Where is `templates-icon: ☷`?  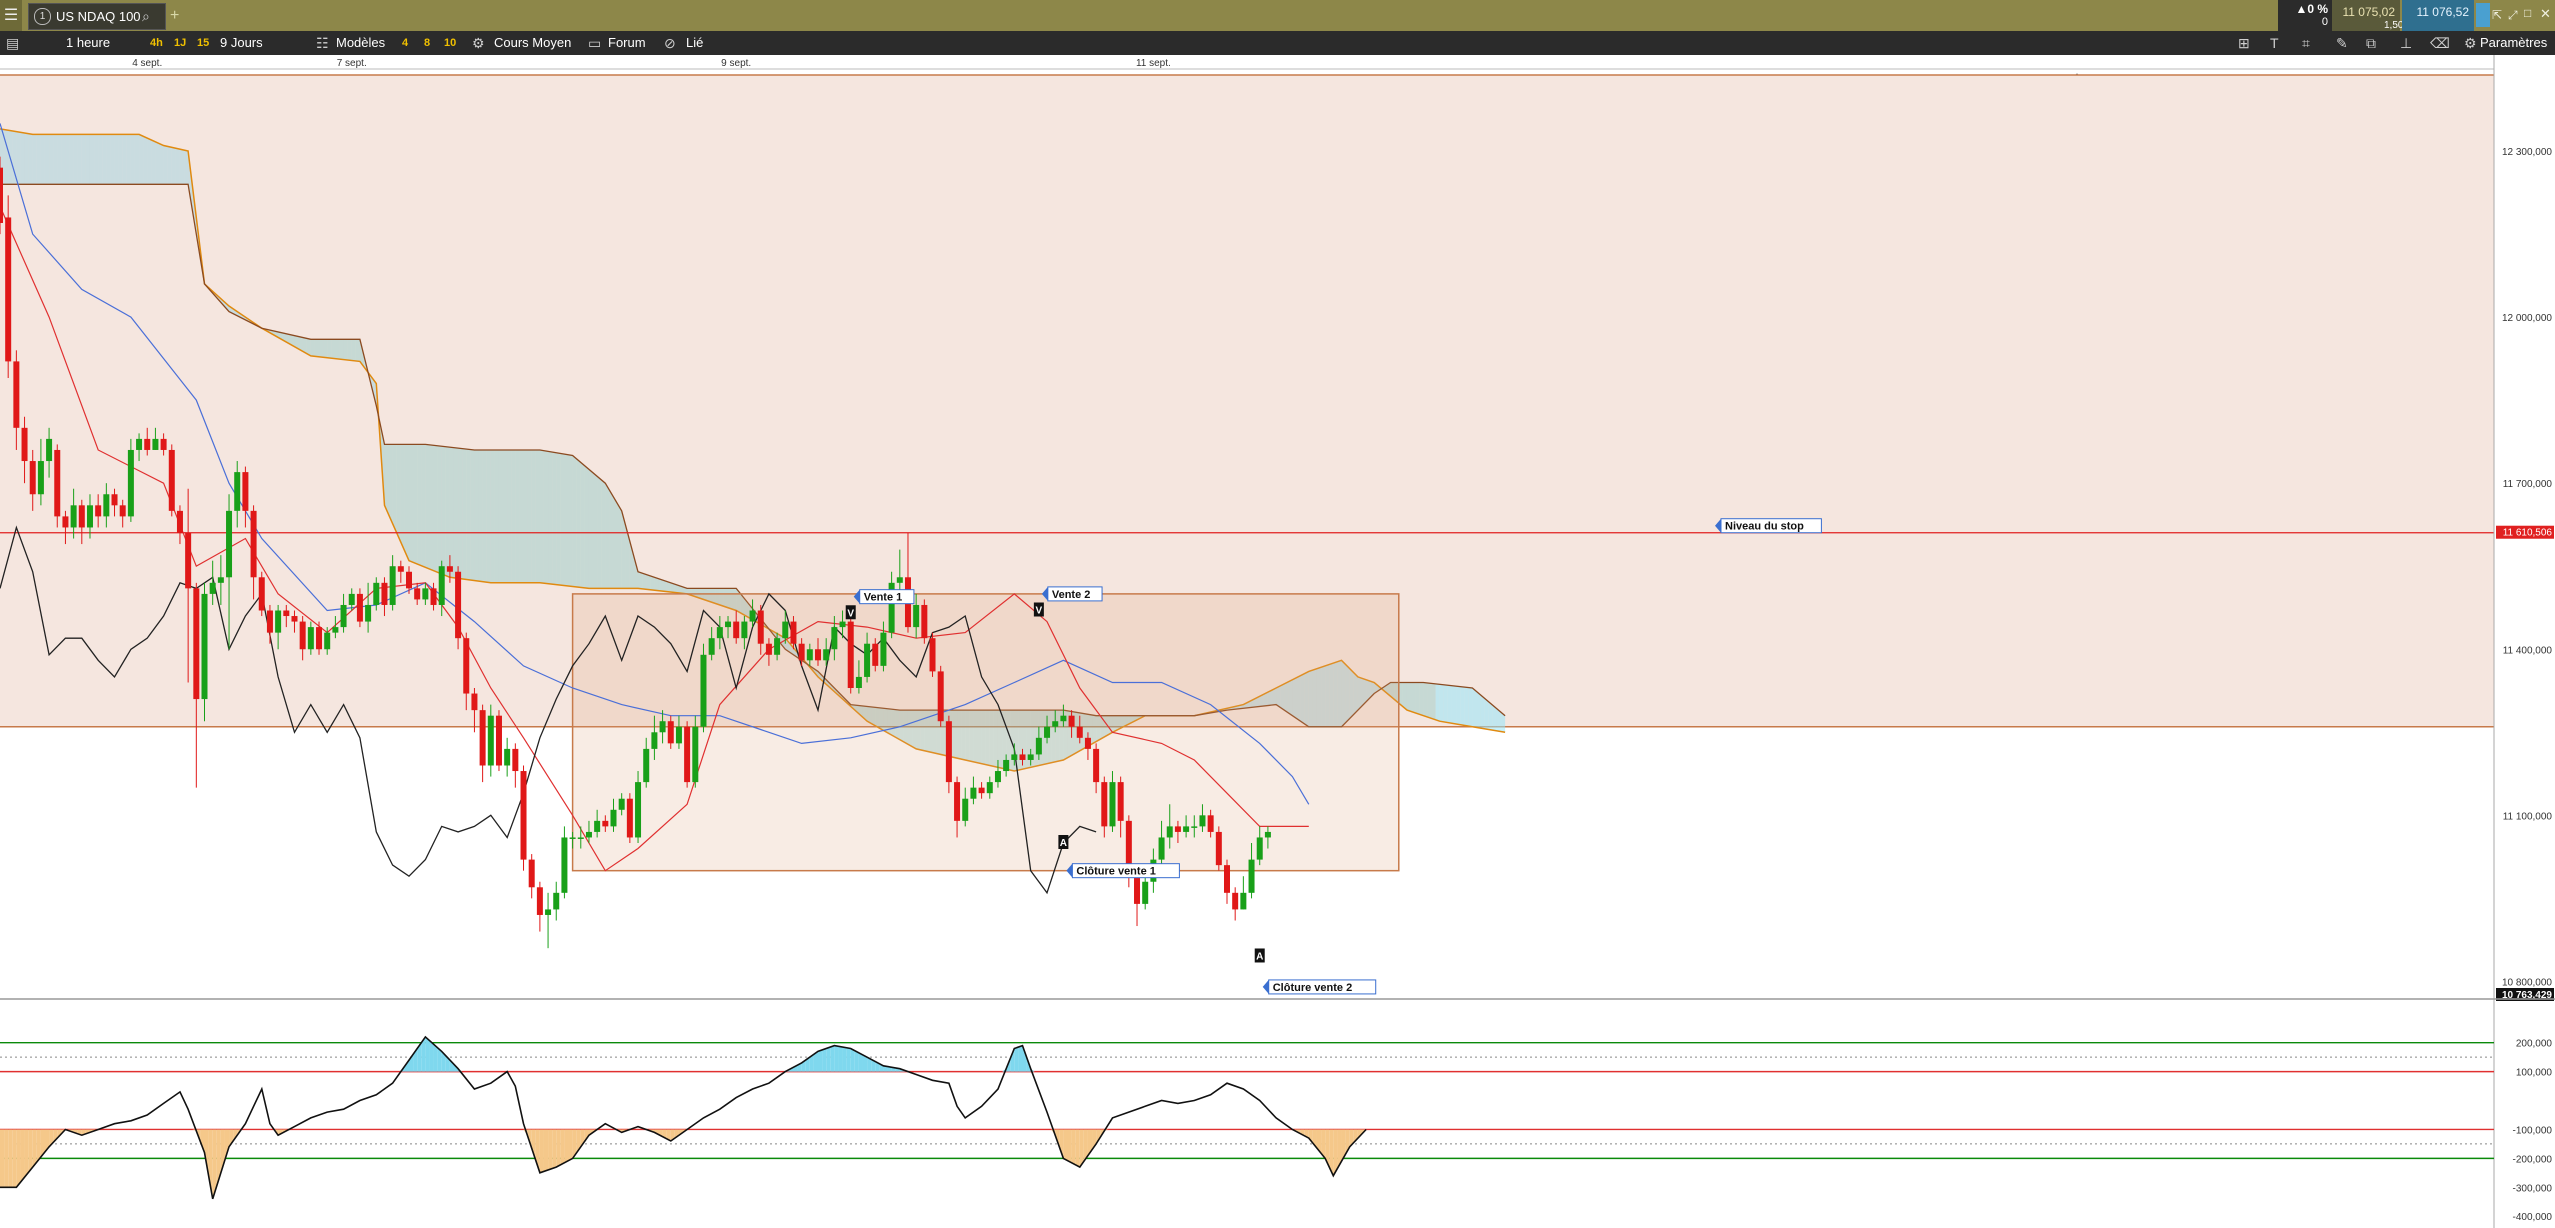 templates-icon: ☷ is located at coordinates (322, 43).